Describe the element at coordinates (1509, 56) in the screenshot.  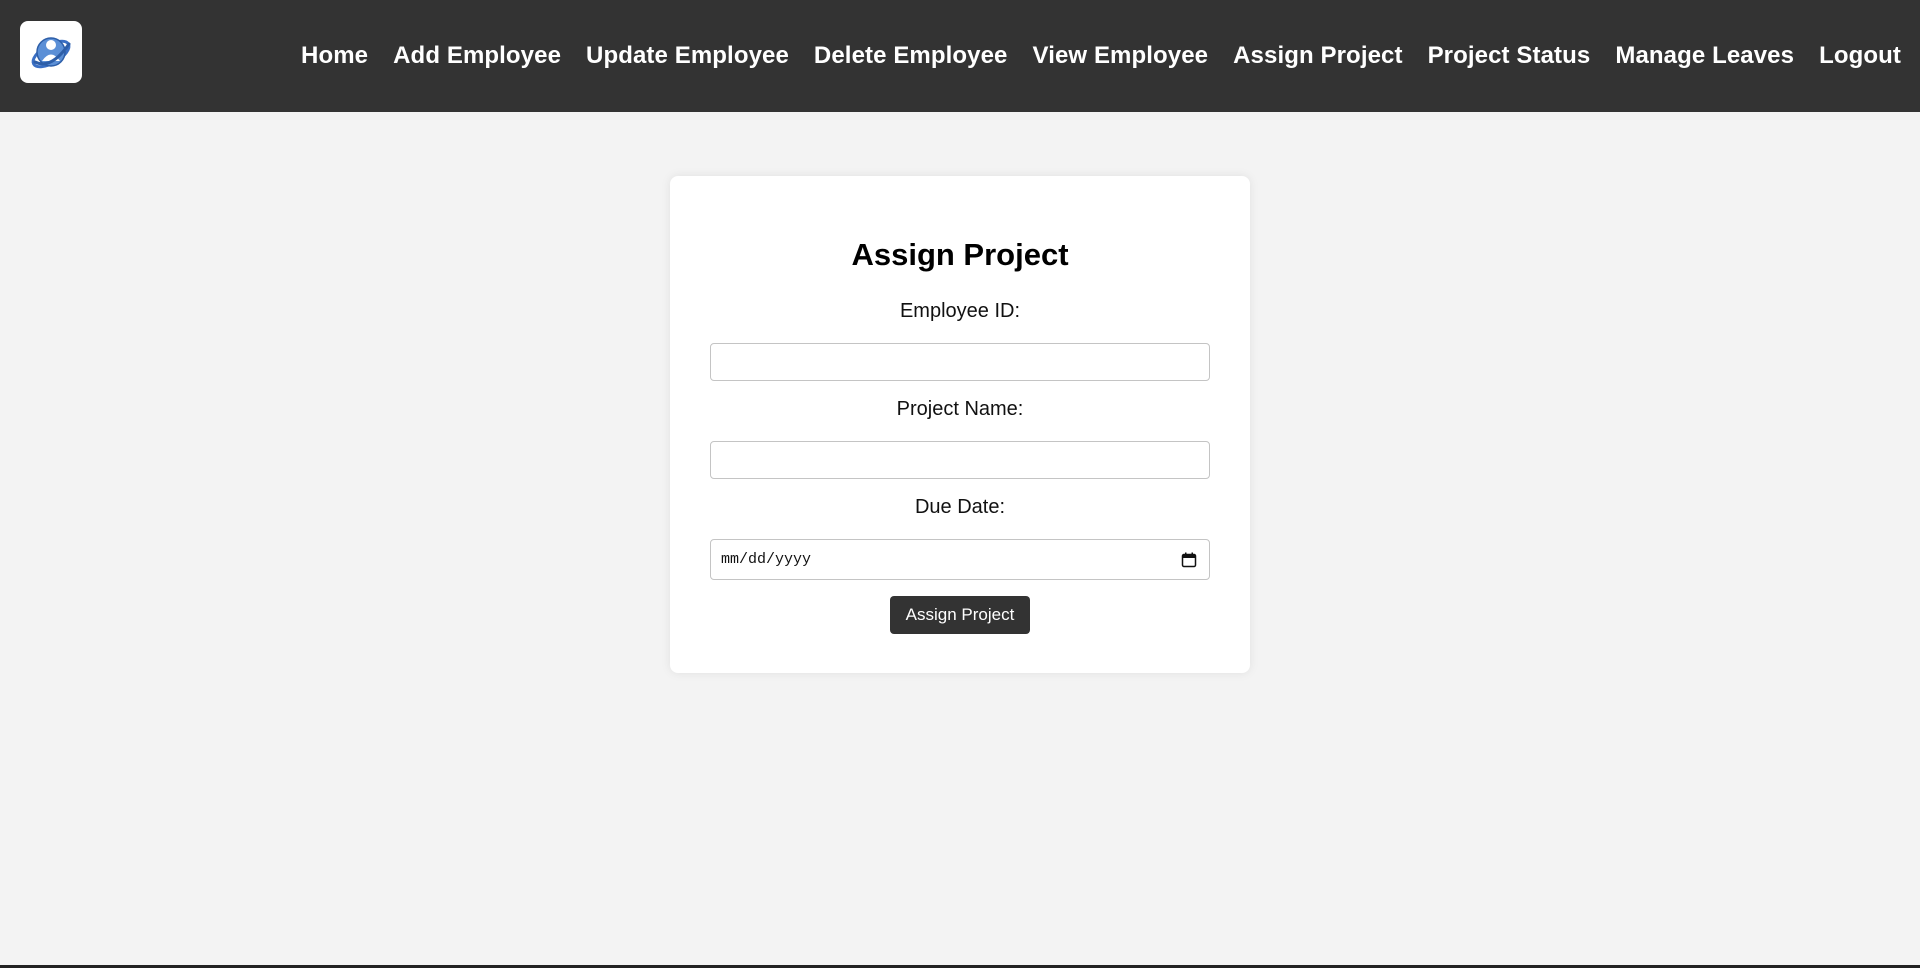
I see `nav-link-project-status: Project Status` at that location.